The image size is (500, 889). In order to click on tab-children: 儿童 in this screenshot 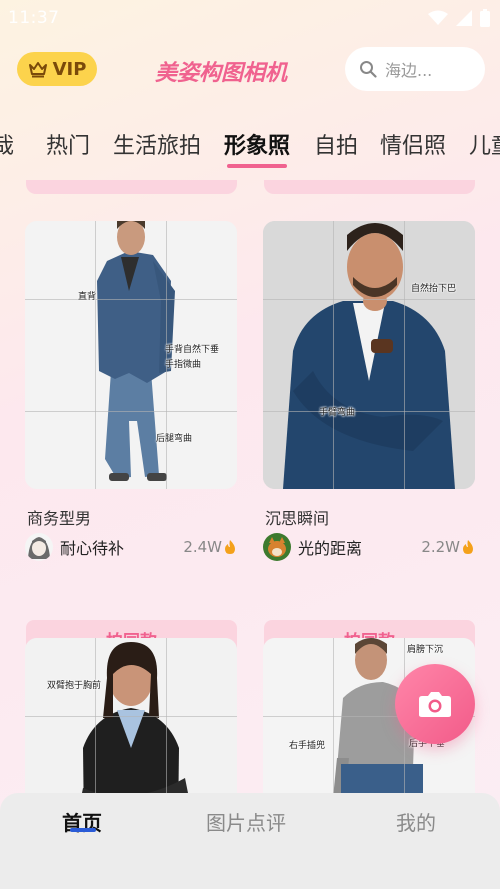, I will do `click(484, 144)`.